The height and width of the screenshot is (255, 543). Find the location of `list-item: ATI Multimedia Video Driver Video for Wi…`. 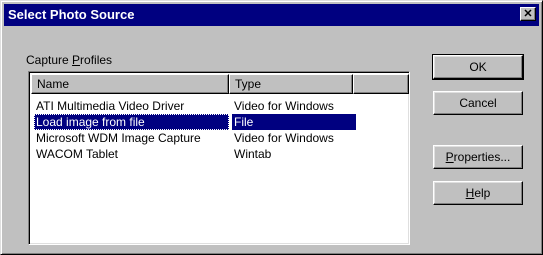

list-item: ATI Multimedia Video Driver Video for Wi… is located at coordinates (194, 106).